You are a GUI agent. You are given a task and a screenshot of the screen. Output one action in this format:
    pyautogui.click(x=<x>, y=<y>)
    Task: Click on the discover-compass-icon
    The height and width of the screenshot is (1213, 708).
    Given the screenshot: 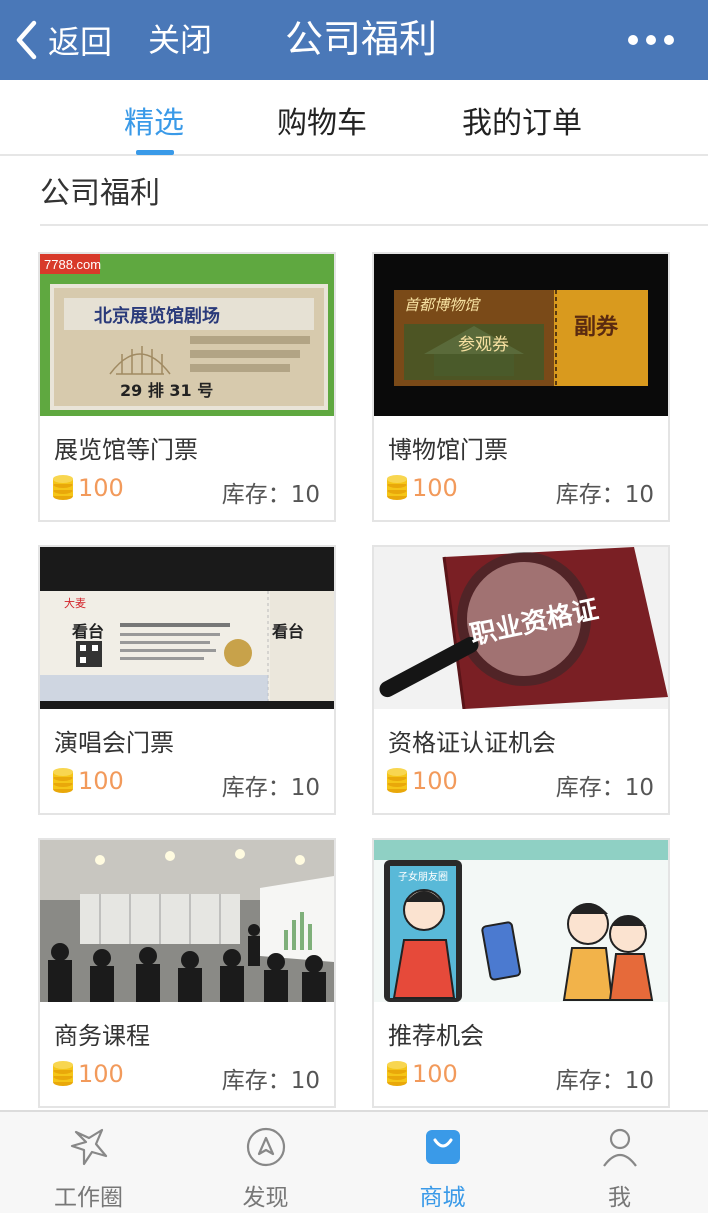 What is the action you would take?
    pyautogui.click(x=265, y=1147)
    